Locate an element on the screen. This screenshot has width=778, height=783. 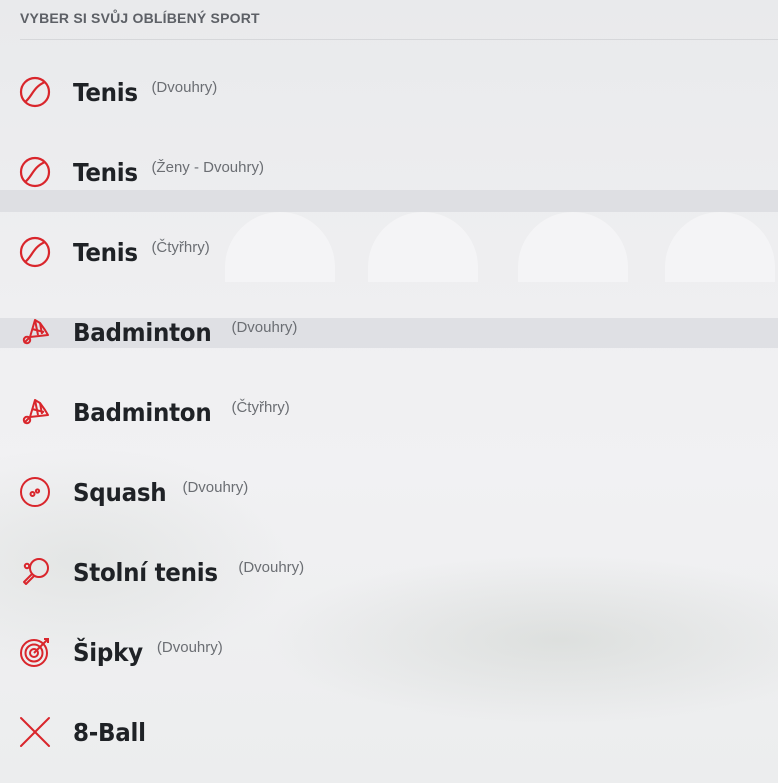
sport-item: Tenis (Ženy - Dvouhry) is located at coordinates (389, 172).